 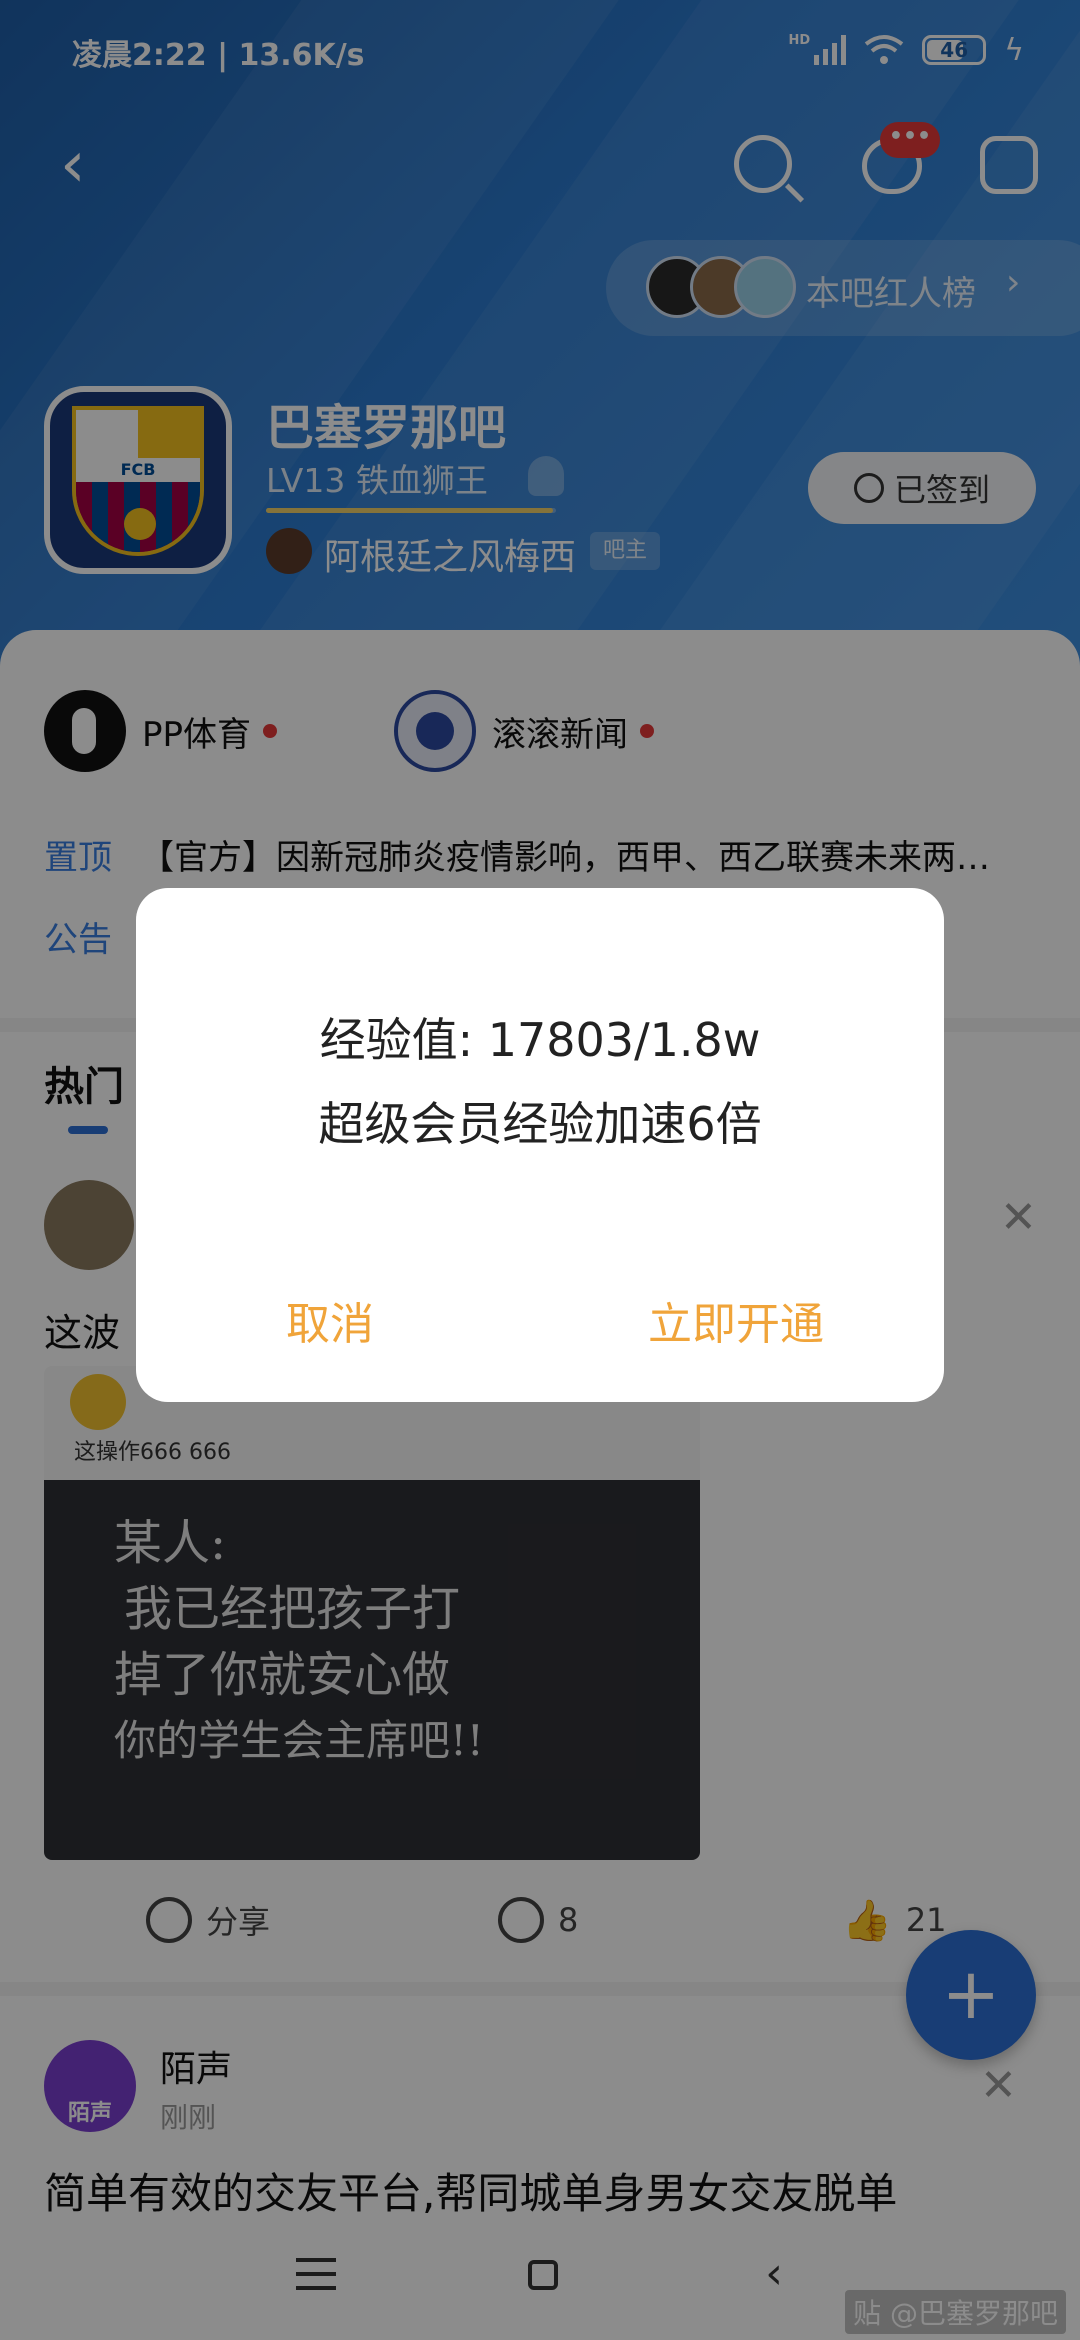 I want to click on experience-value: 经验值: 17803/1.8w, so click(x=540, y=1040).